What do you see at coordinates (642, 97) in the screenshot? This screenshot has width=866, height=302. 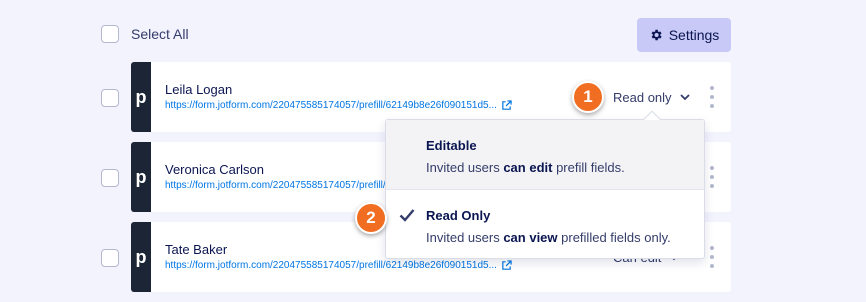 I see `permission-value: Read only` at bounding box center [642, 97].